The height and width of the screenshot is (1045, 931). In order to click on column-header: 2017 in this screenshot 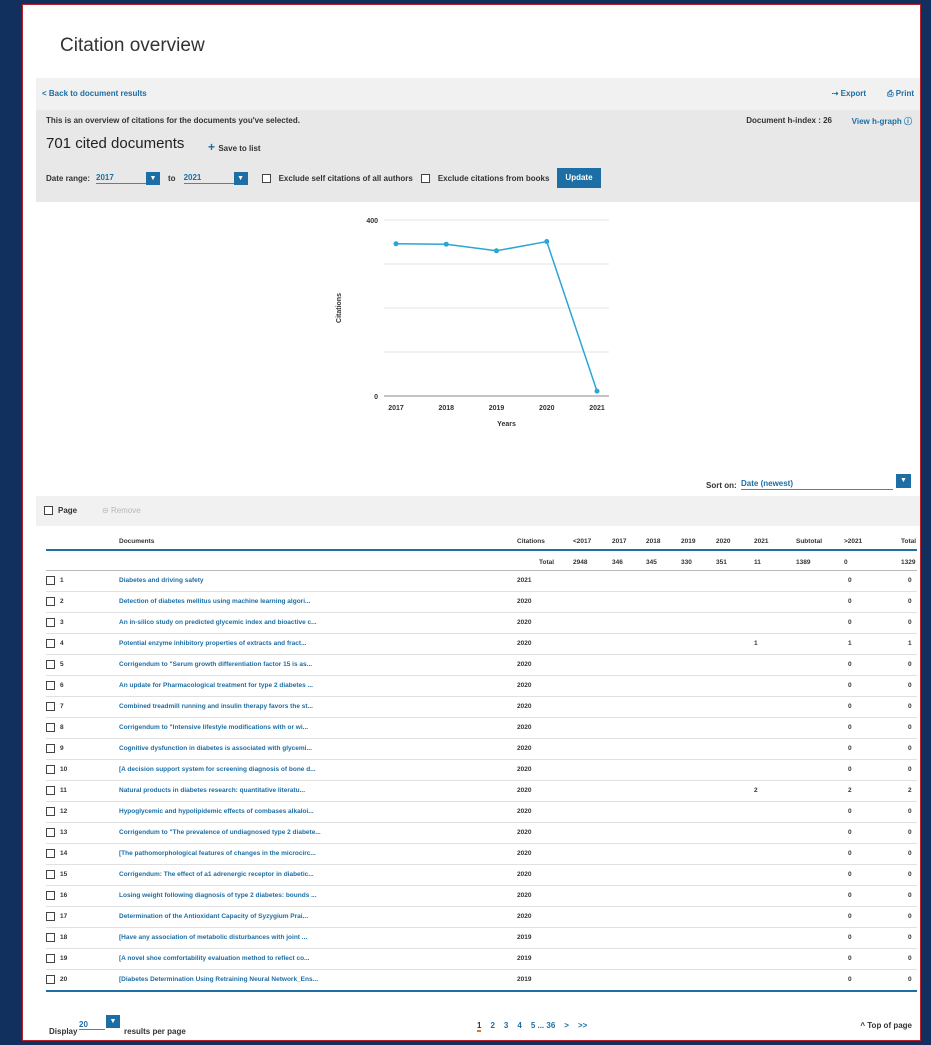, I will do `click(619, 541)`.